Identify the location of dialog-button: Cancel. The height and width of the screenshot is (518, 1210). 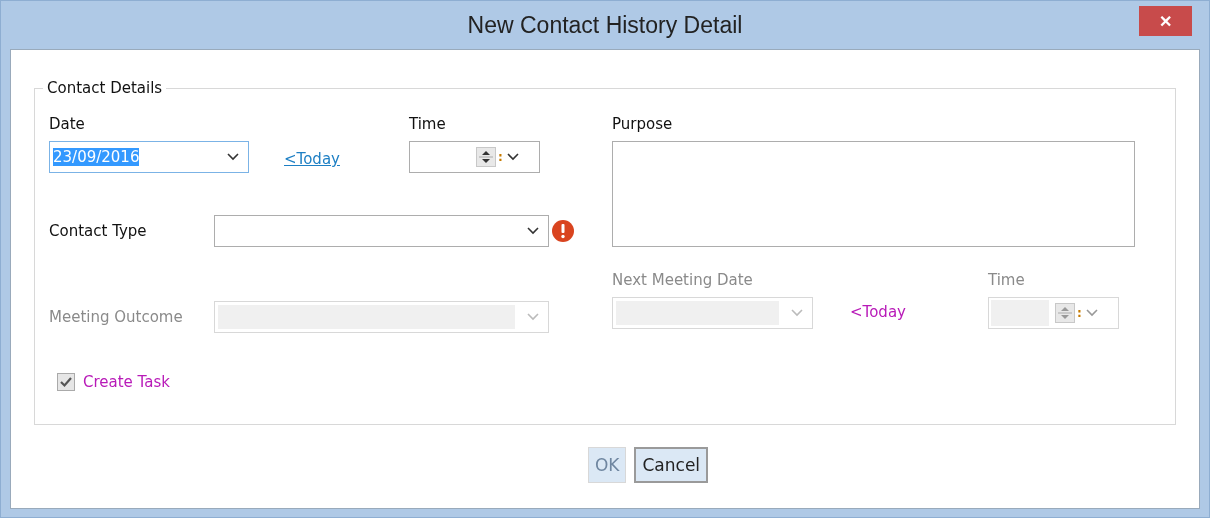
(671, 465).